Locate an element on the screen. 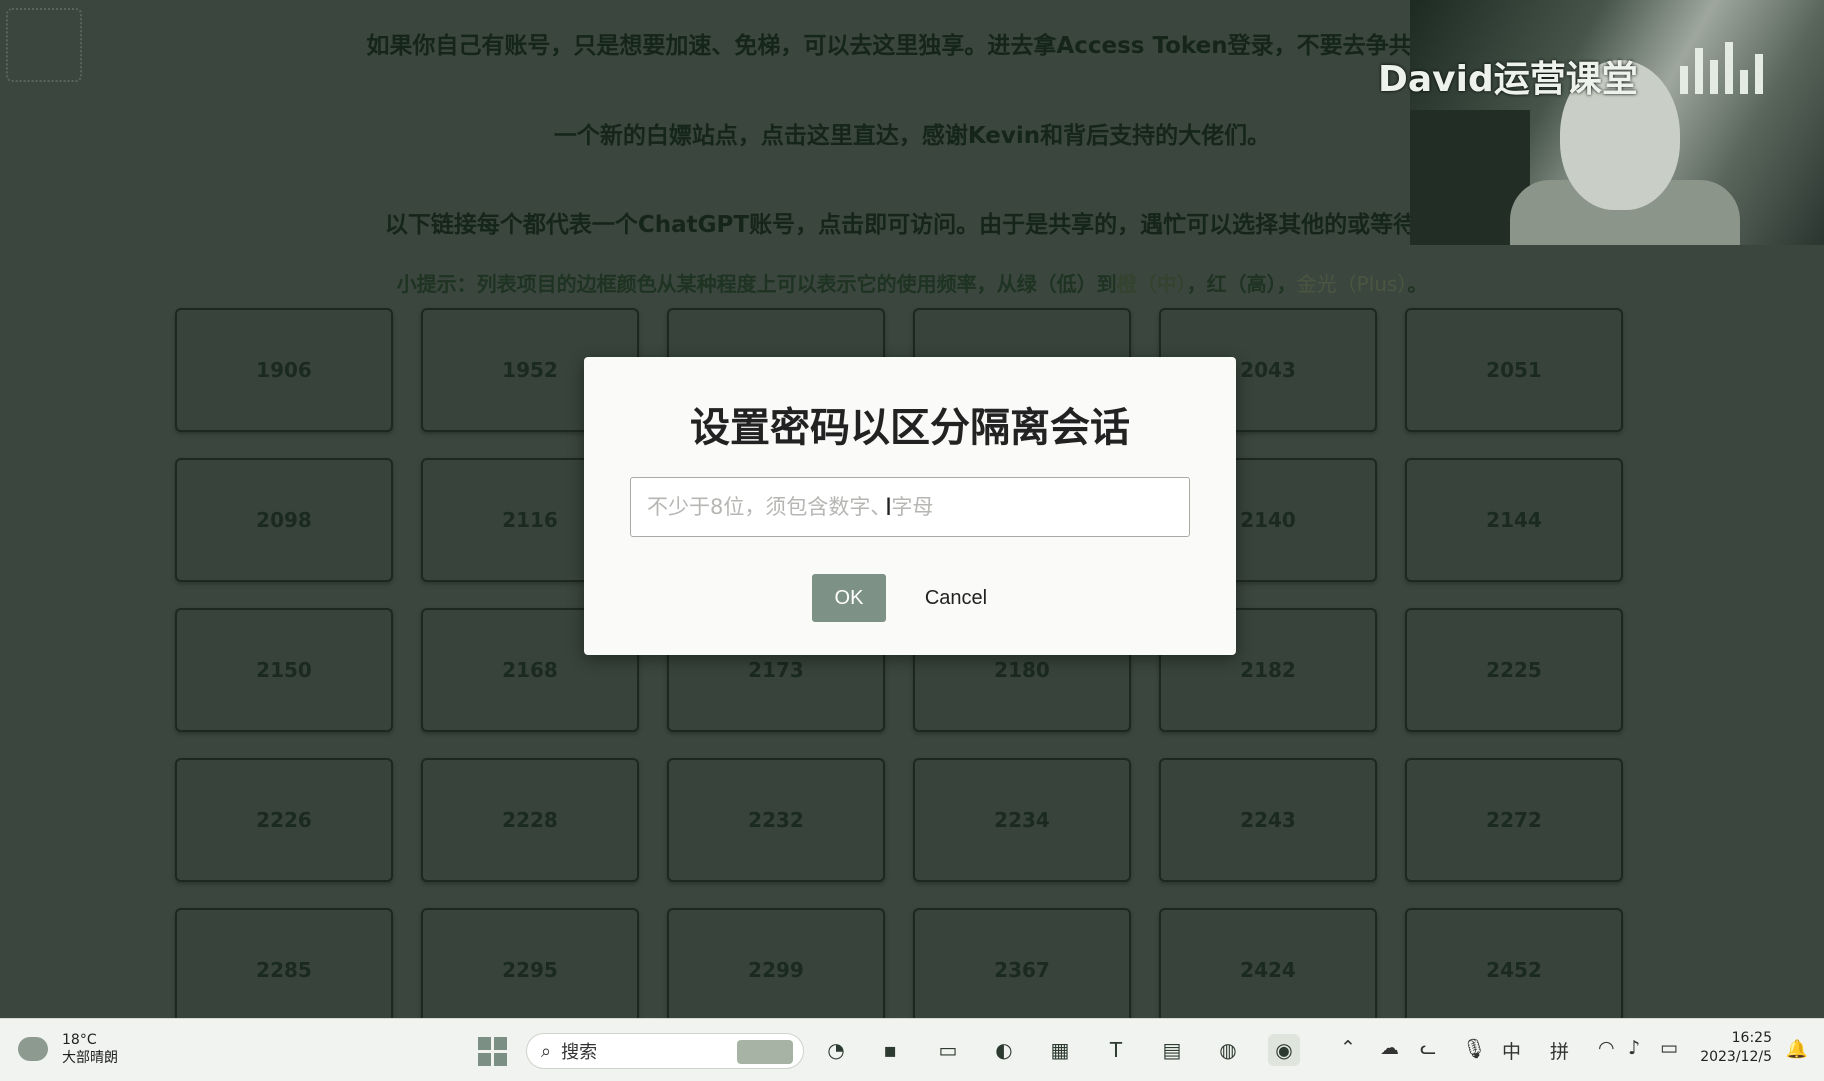 Image resolution: width=1824 pixels, height=1081 pixels. account-card: 2144 is located at coordinates (1514, 520).